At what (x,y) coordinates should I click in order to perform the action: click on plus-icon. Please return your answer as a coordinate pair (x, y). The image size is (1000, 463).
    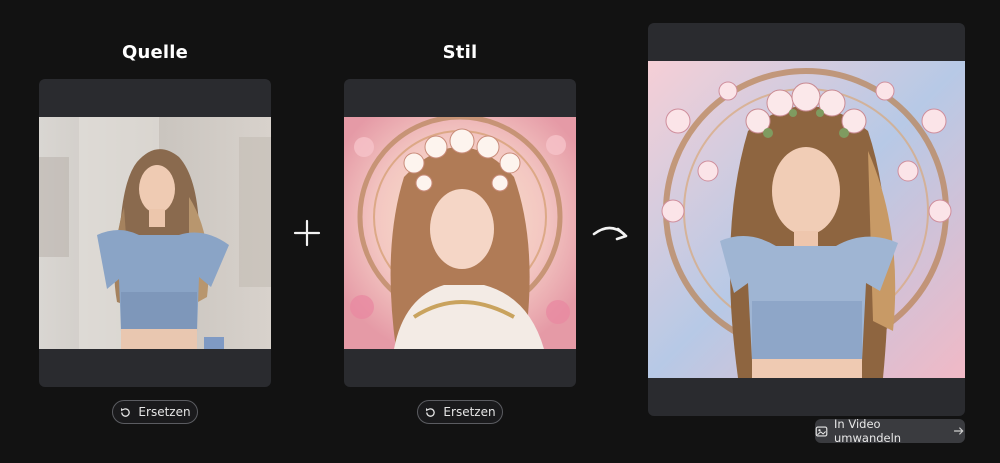
    Looking at the image, I should click on (307, 233).